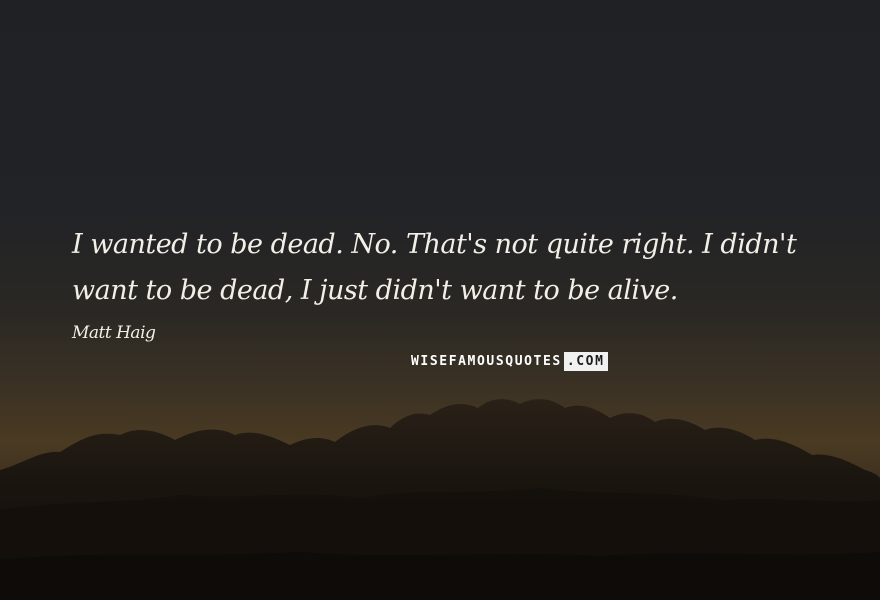  I want to click on watermark-logo: WISEFAMOUSQUOTES .COM, so click(508, 361).